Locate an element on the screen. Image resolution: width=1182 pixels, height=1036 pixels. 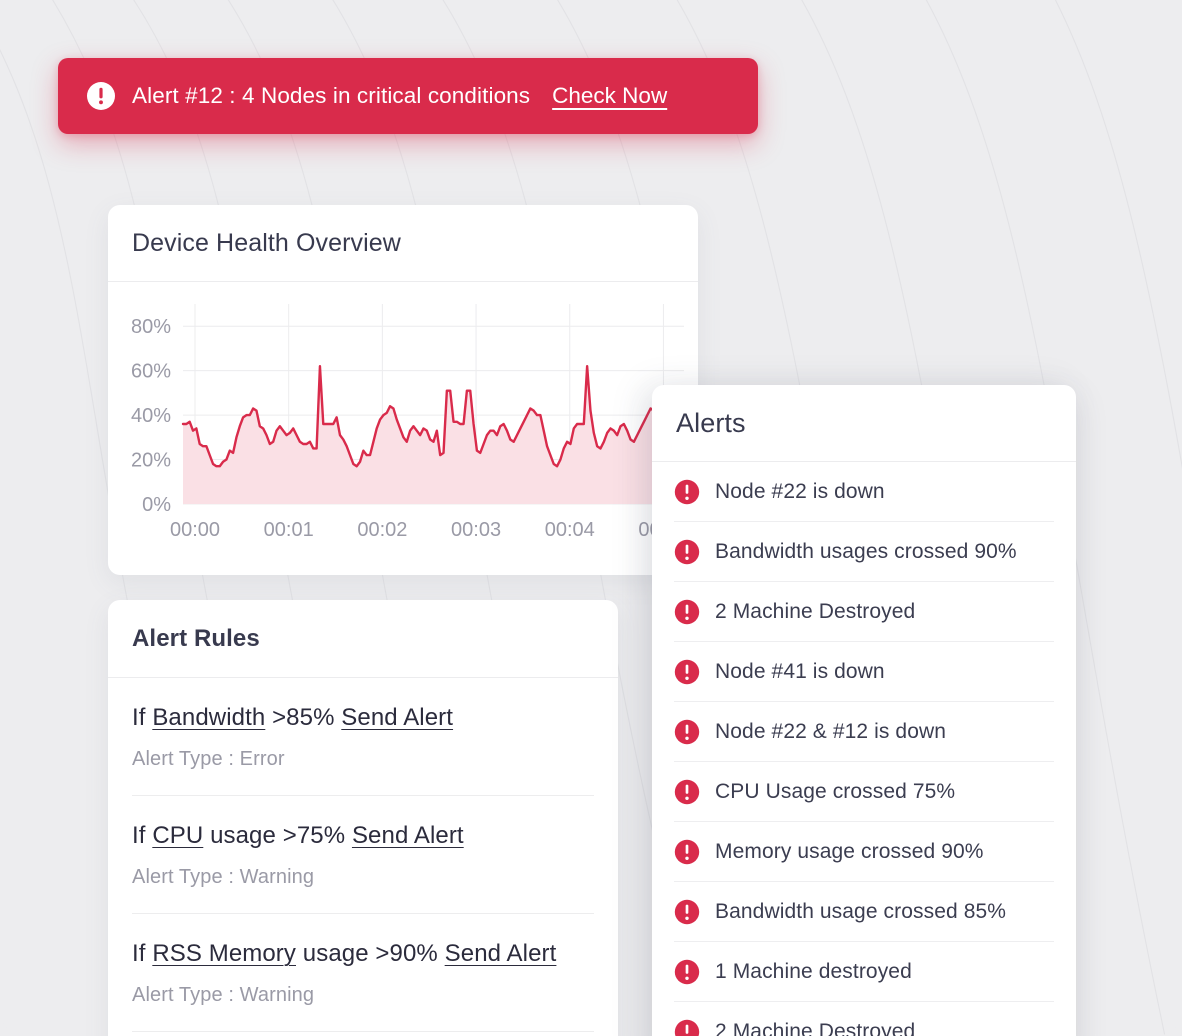
alert-list-item: Node #22 is down is located at coordinates (864, 492).